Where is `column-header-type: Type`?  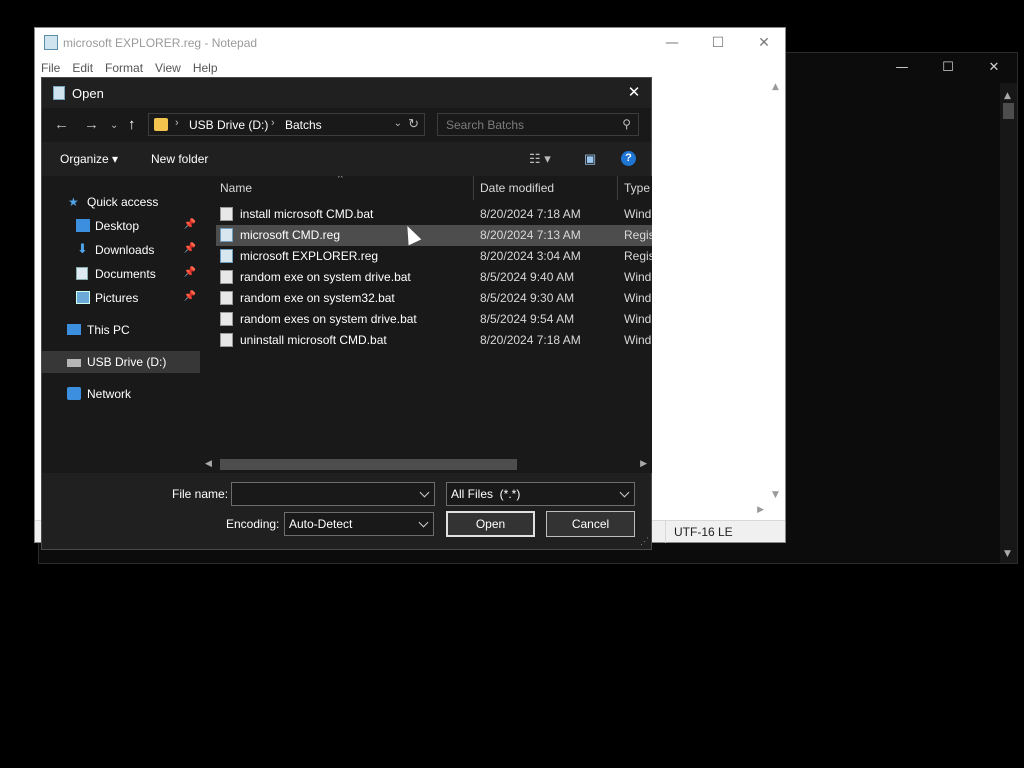 column-header-type: Type is located at coordinates (635, 188).